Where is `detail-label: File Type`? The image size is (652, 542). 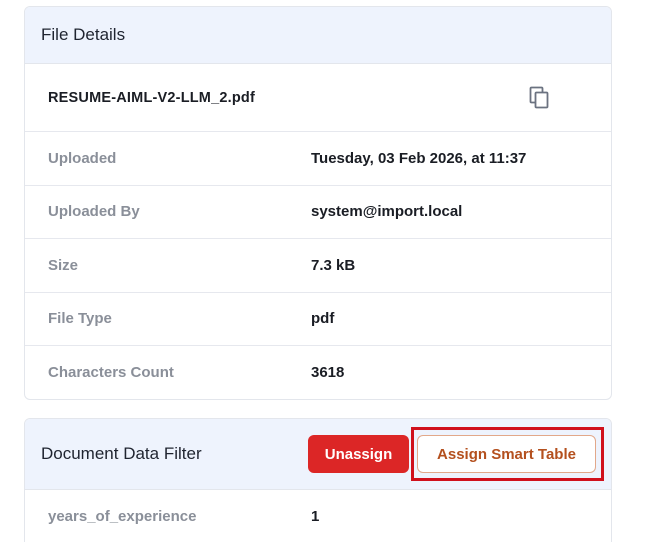
detail-label: File Type is located at coordinates (80, 319).